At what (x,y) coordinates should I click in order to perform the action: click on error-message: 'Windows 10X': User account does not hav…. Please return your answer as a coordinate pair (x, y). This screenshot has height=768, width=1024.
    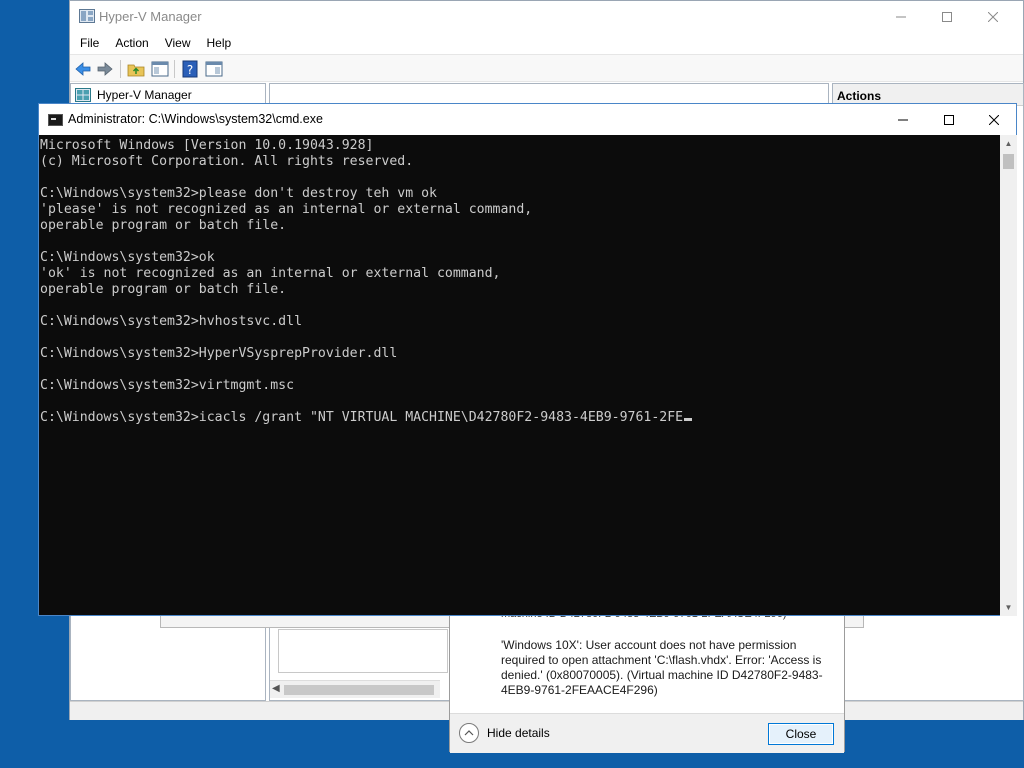
    Looking at the image, I should click on (662, 667).